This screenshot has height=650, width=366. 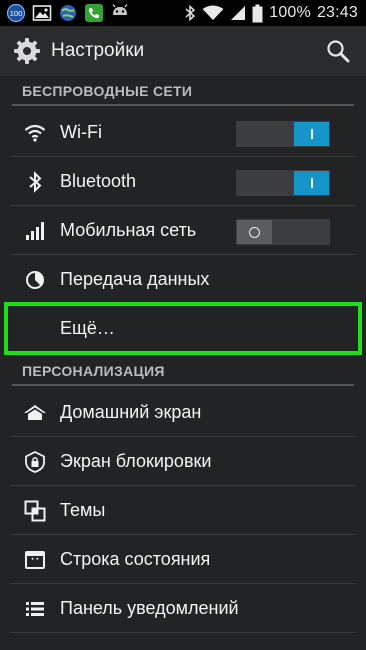 I want to click on badge-text: 100, so click(x=16, y=13).